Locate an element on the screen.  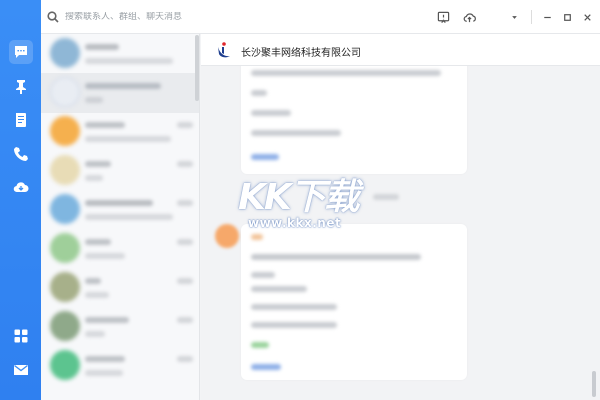
left-nav-rail is located at coordinates (20, 200).